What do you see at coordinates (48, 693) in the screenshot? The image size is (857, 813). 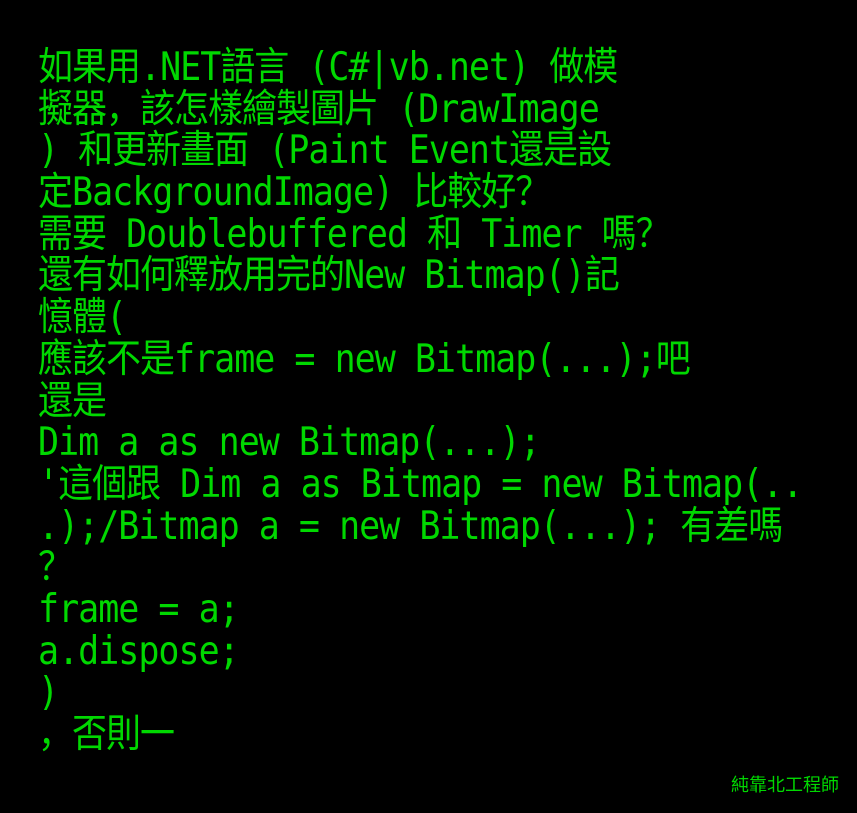 I see `text-line: )` at bounding box center [48, 693].